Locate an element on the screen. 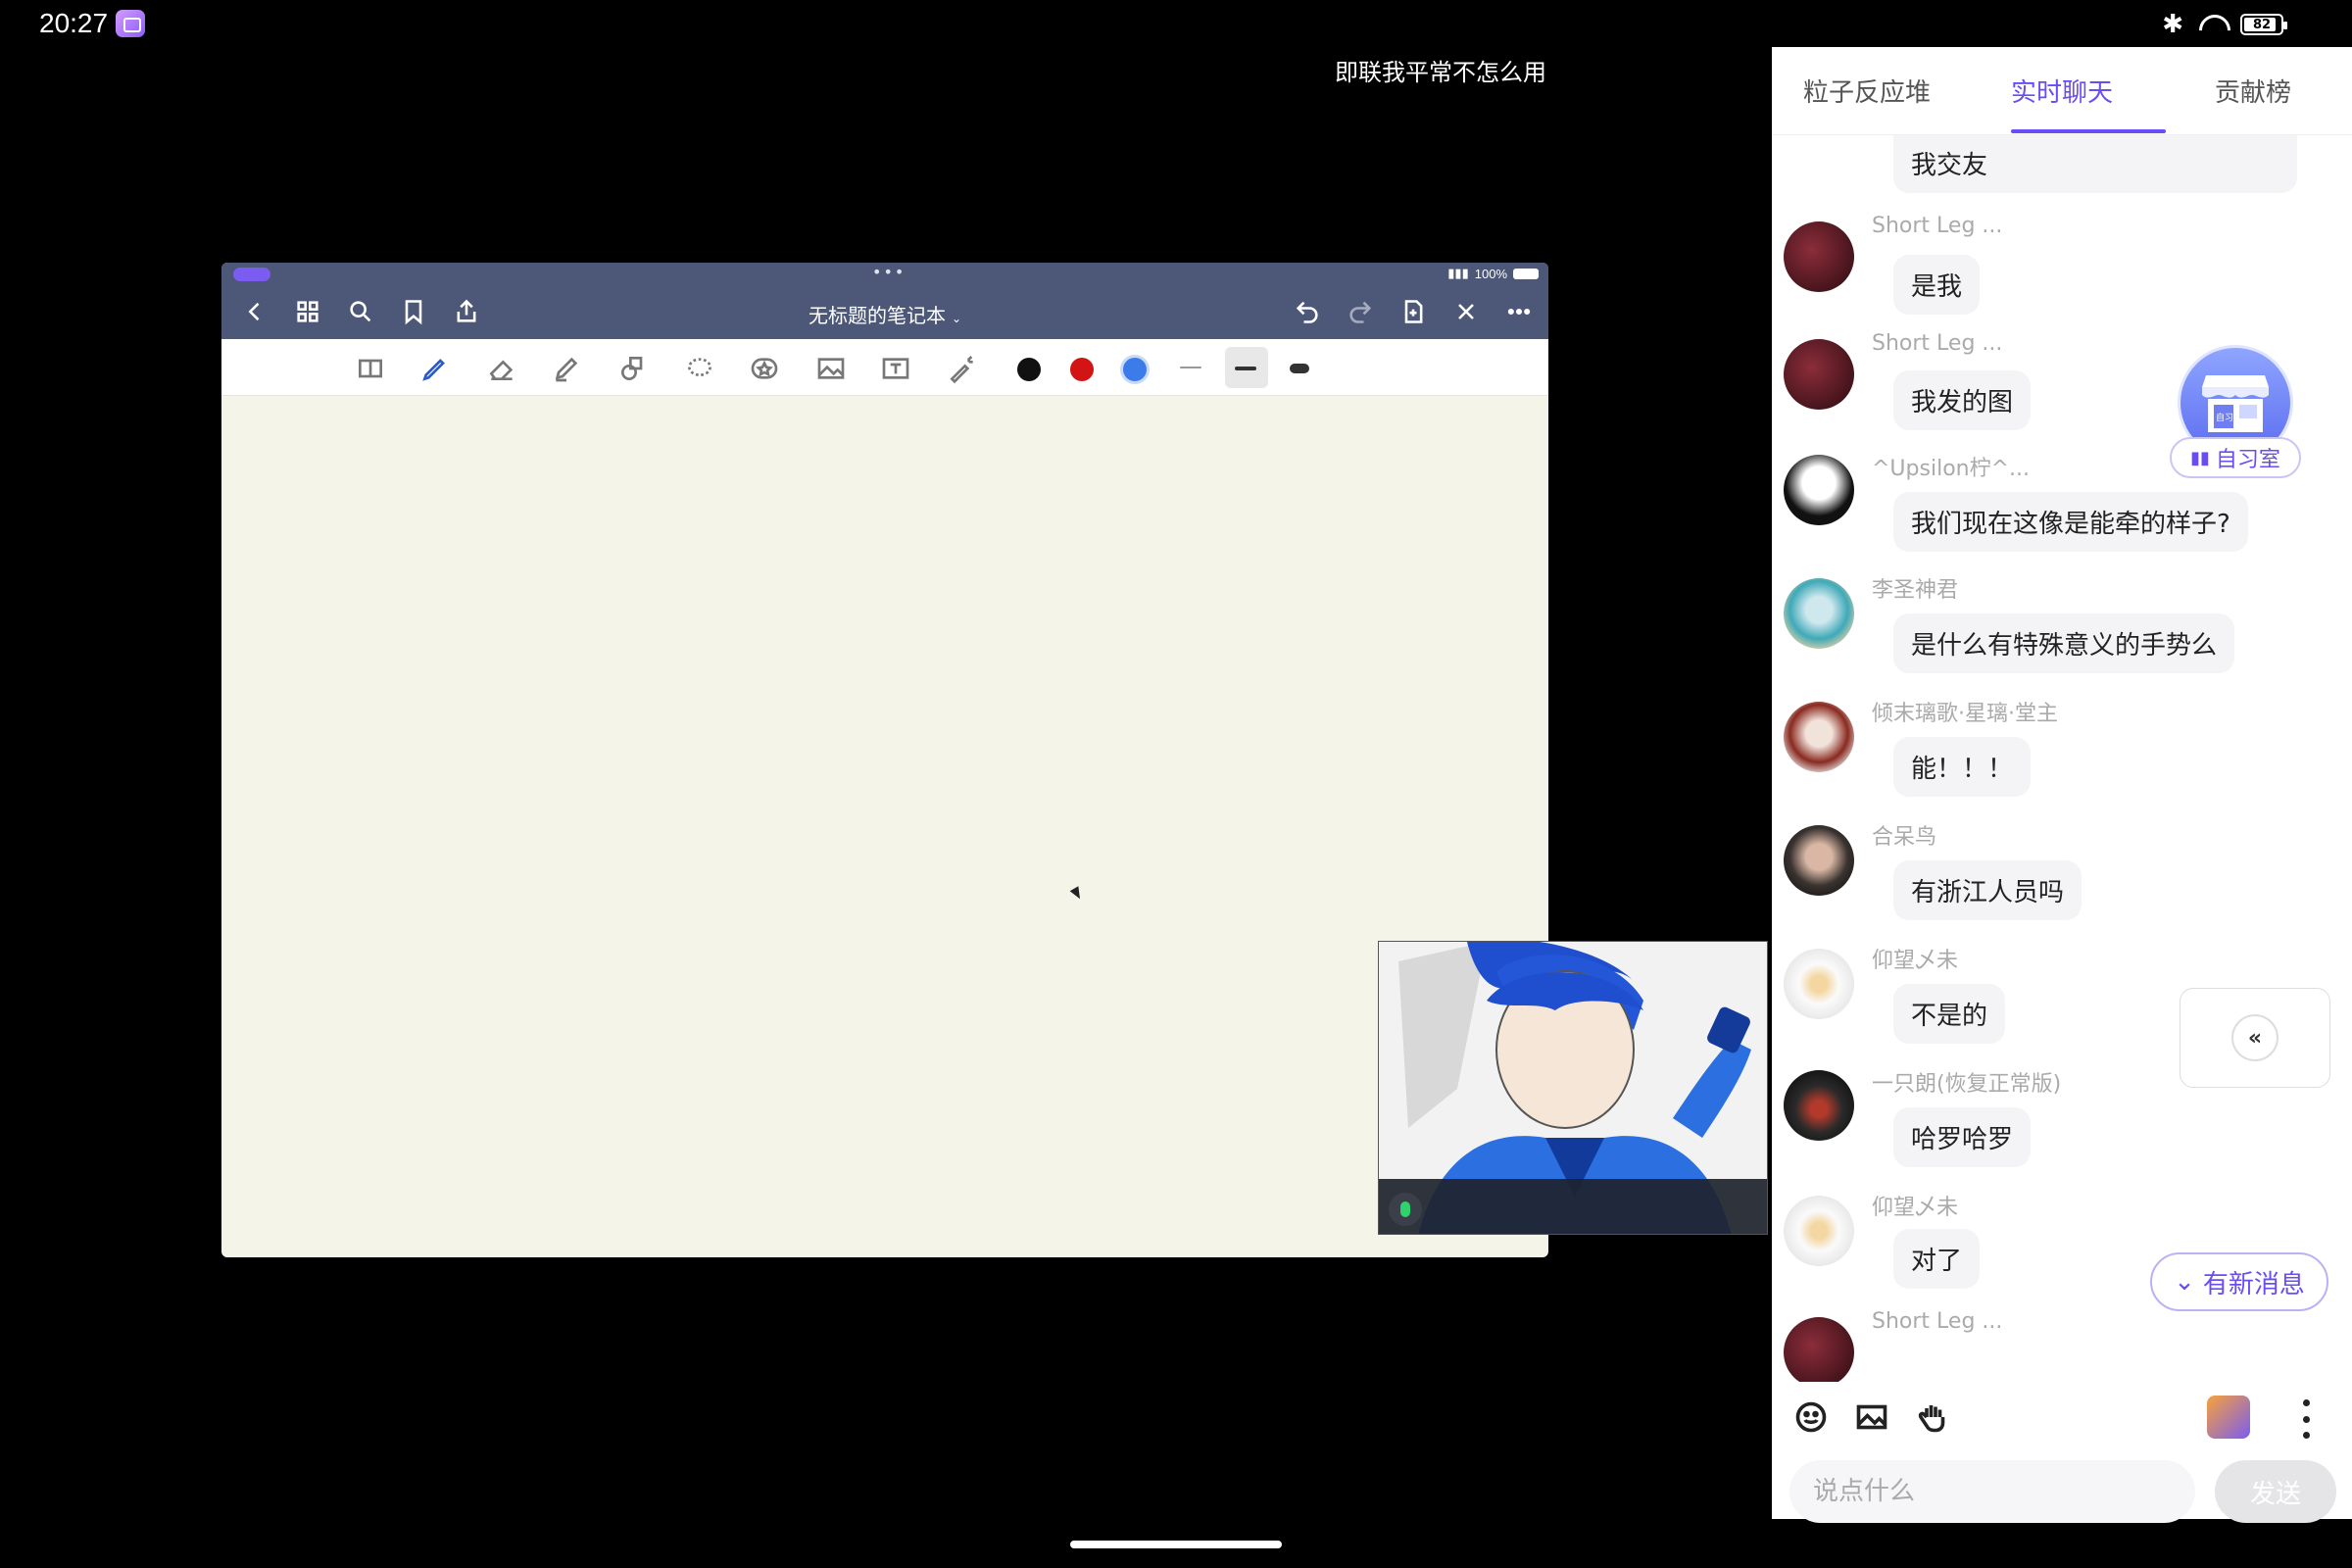 The image size is (2352, 1568). home-indicator is located at coordinates (1176, 1544).